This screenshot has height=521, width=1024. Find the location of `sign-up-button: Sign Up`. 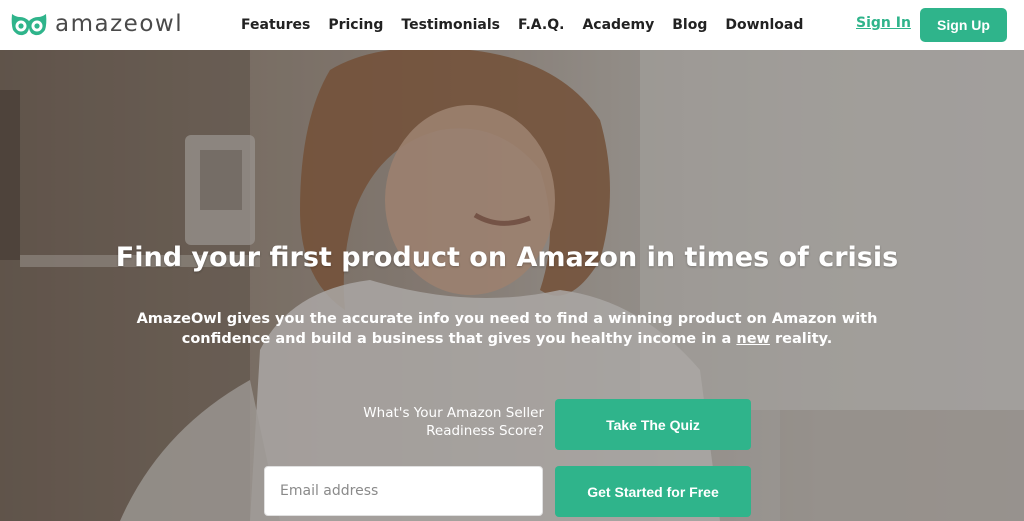

sign-up-button: Sign Up is located at coordinates (963, 25).